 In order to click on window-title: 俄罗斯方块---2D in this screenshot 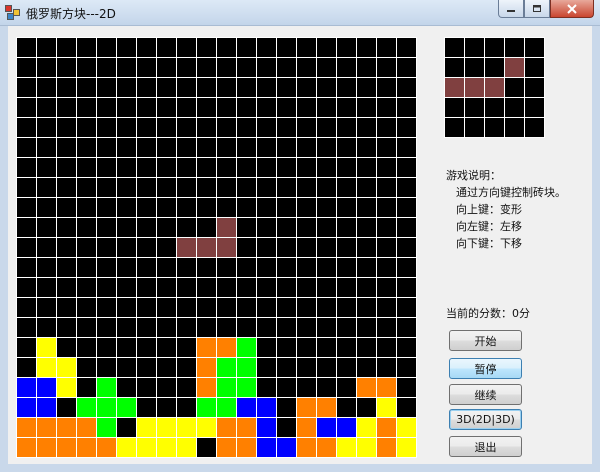, I will do `click(71, 14)`.